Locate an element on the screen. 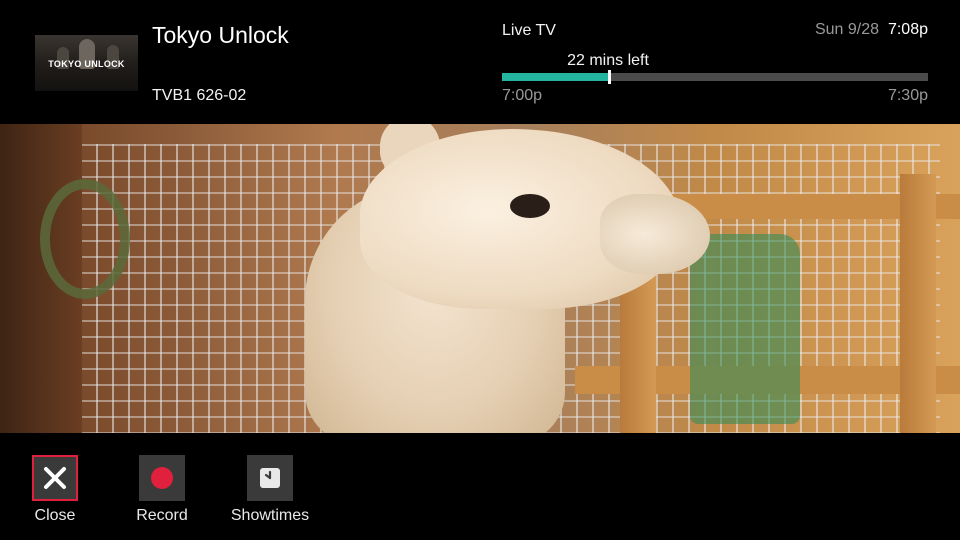 This screenshot has height=540, width=960. record-label: Record is located at coordinates (162, 515).